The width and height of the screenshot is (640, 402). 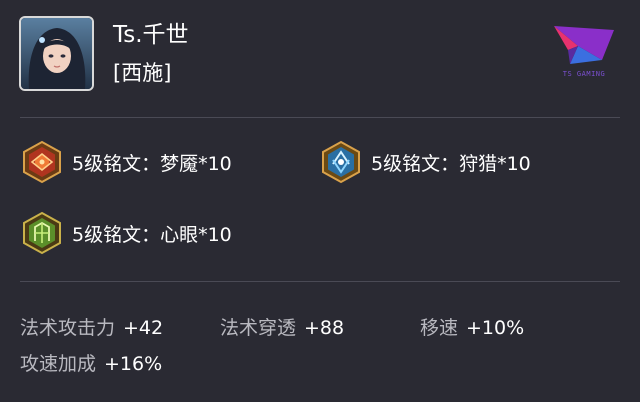 I want to click on stat-item: 法术穿透 +88, so click(x=282, y=328).